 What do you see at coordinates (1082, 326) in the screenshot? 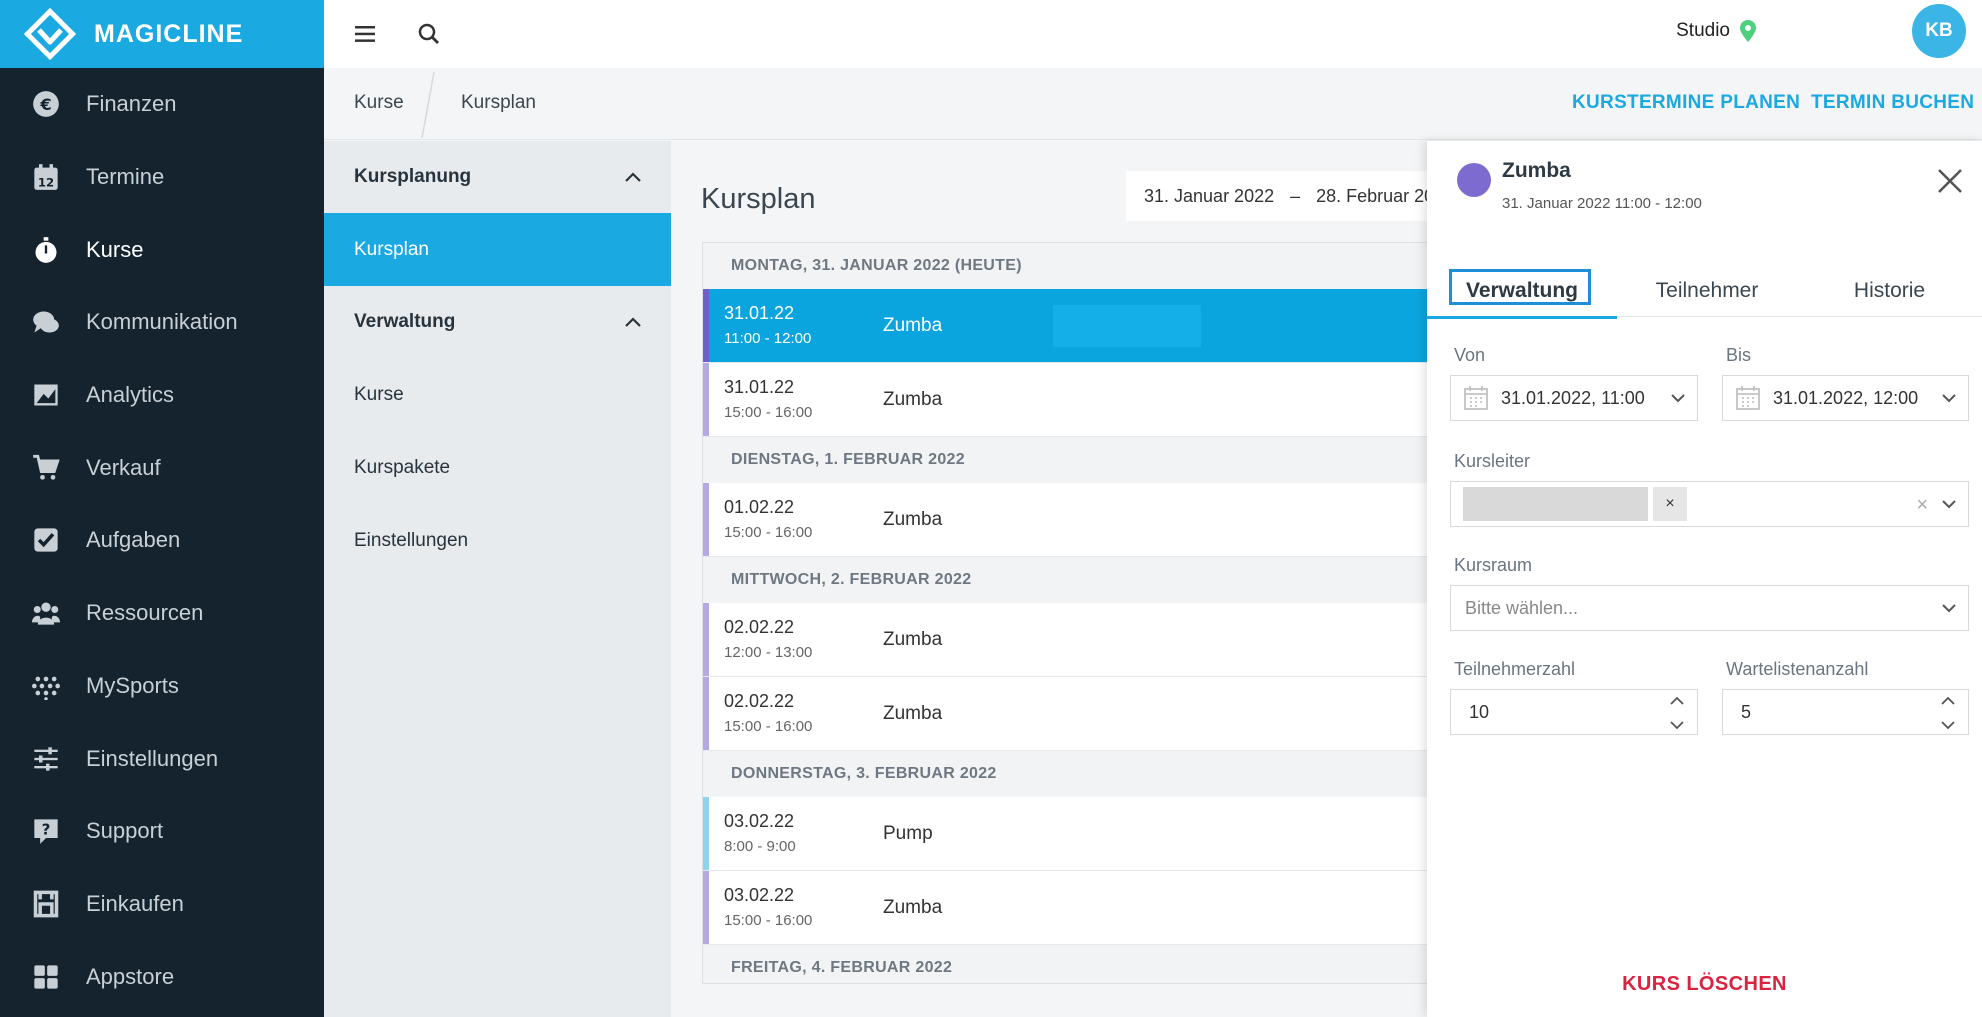
I see `schedule-row: 31.01.22 11:00 - 12:00 Zumba` at bounding box center [1082, 326].